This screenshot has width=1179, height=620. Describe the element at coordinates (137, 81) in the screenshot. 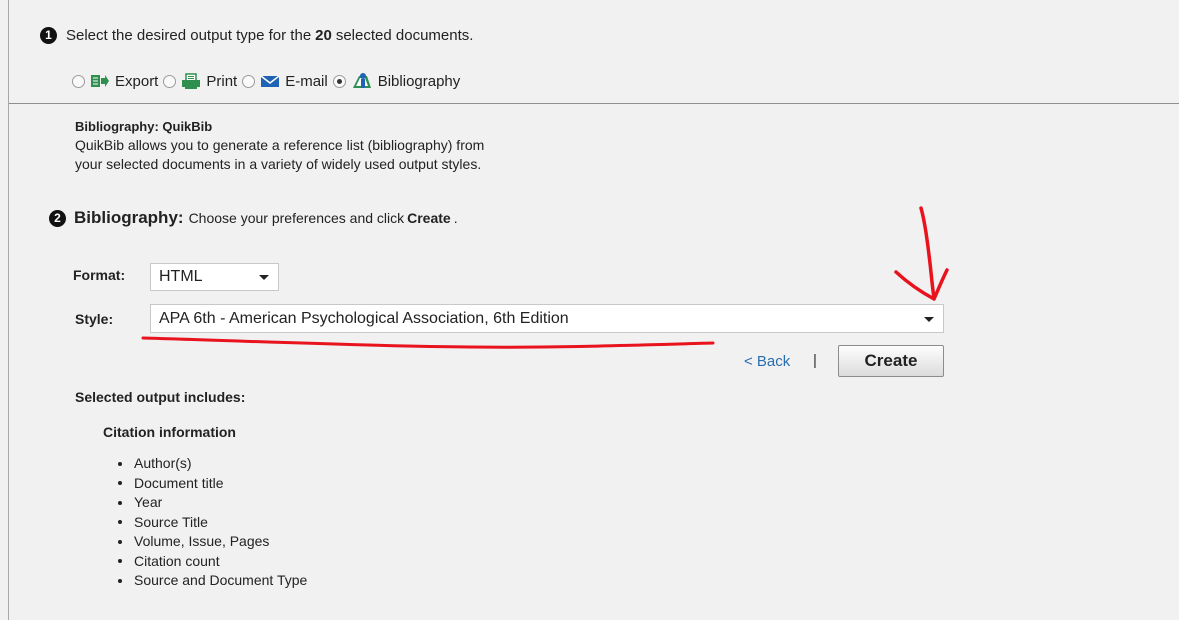

I see `export-label: Export` at that location.